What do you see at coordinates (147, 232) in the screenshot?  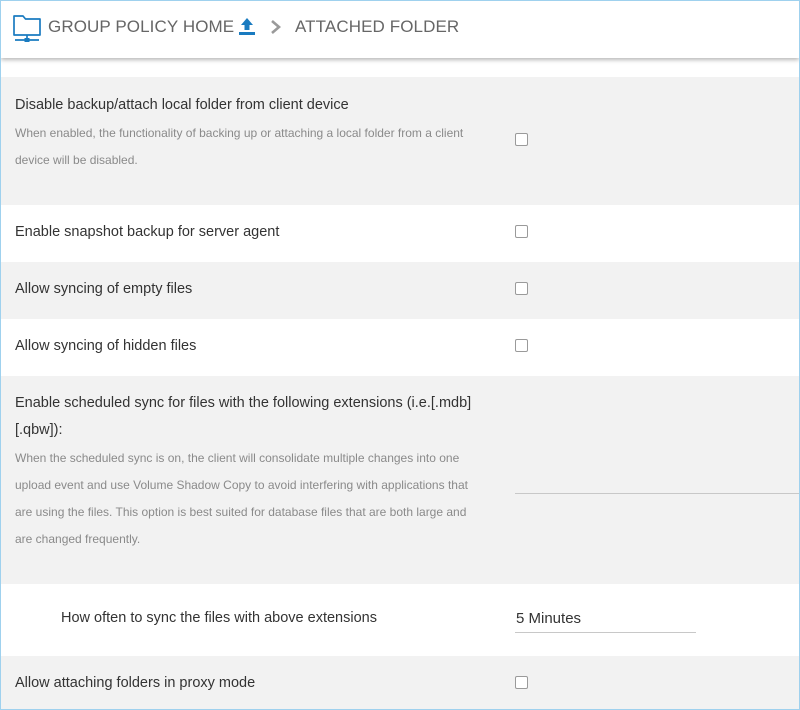 I see `setting-title: Enable snapshot backup for server agent` at bounding box center [147, 232].